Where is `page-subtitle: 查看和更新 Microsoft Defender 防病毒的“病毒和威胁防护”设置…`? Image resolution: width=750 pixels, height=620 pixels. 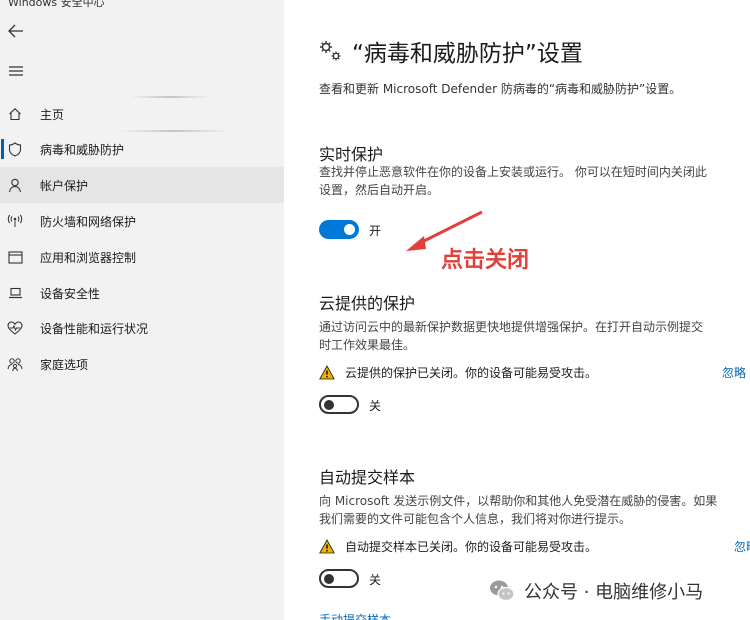
page-subtitle: 查看和更新 Microsoft Defender 防病毒的“病毒和威胁防护”设置… is located at coordinates (500, 89).